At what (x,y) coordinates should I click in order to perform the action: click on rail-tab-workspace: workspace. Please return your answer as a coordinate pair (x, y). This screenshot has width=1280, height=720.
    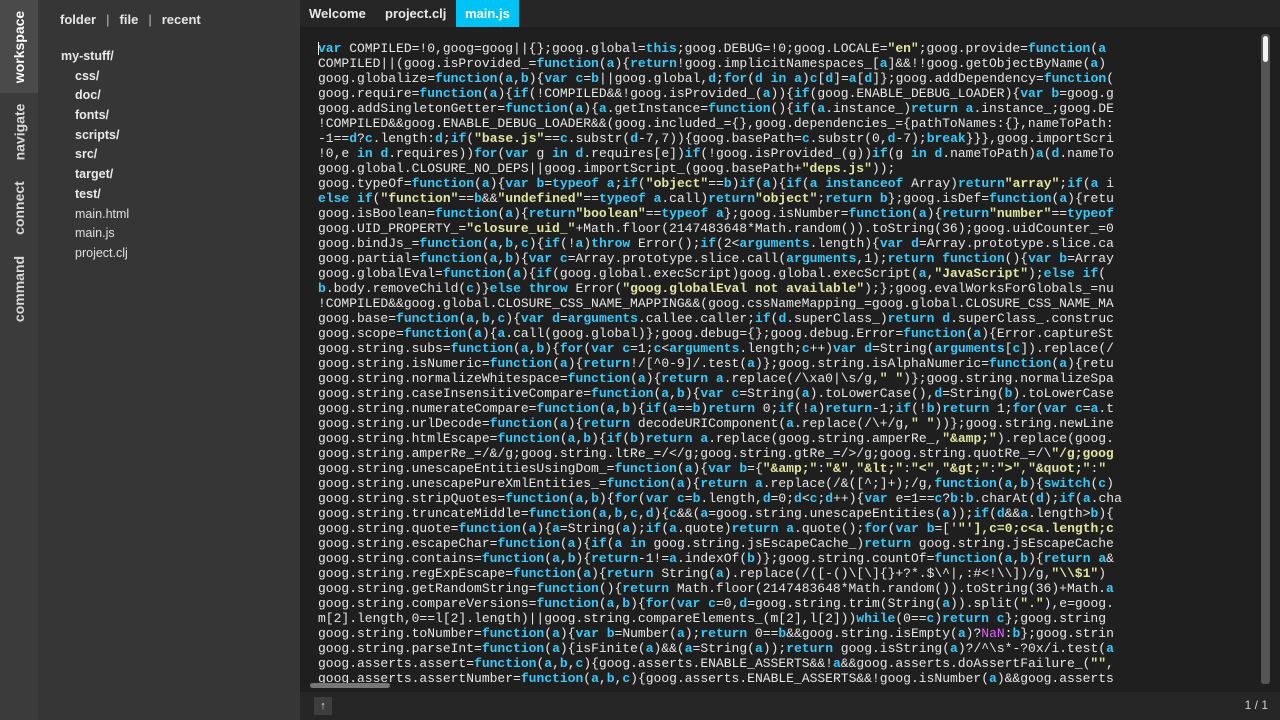
    Looking at the image, I should click on (19, 46).